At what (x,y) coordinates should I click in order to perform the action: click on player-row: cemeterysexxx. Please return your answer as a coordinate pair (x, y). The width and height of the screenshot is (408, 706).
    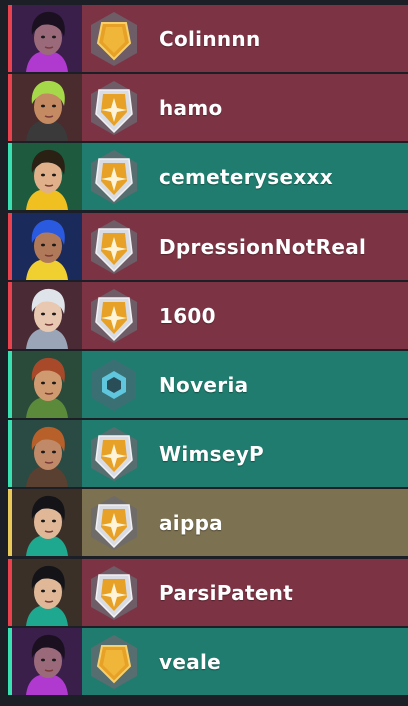
    Looking at the image, I should click on (204, 176).